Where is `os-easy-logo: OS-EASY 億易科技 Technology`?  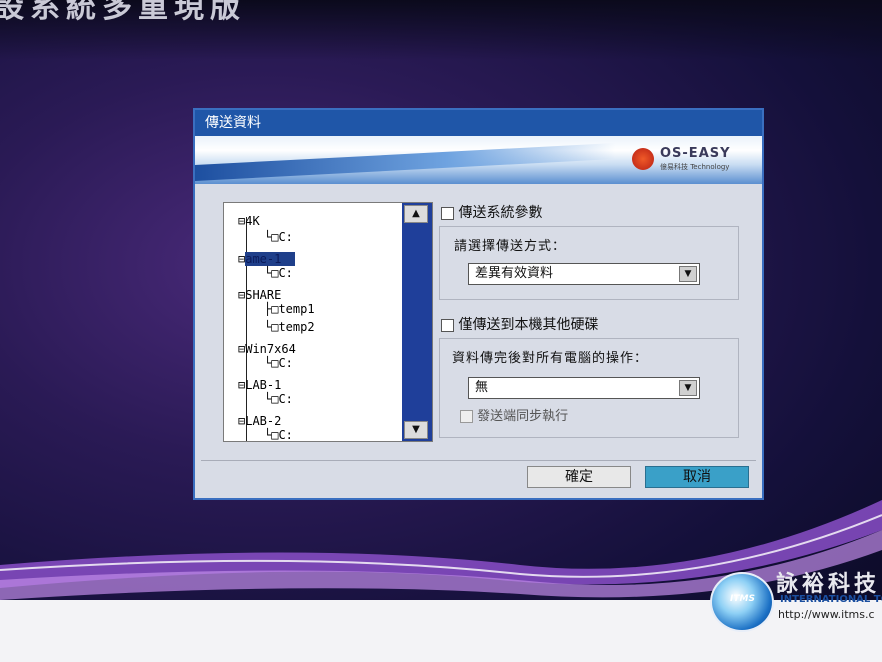
os-easy-logo: OS-EASY 億易科技 Technology is located at coordinates (692, 160).